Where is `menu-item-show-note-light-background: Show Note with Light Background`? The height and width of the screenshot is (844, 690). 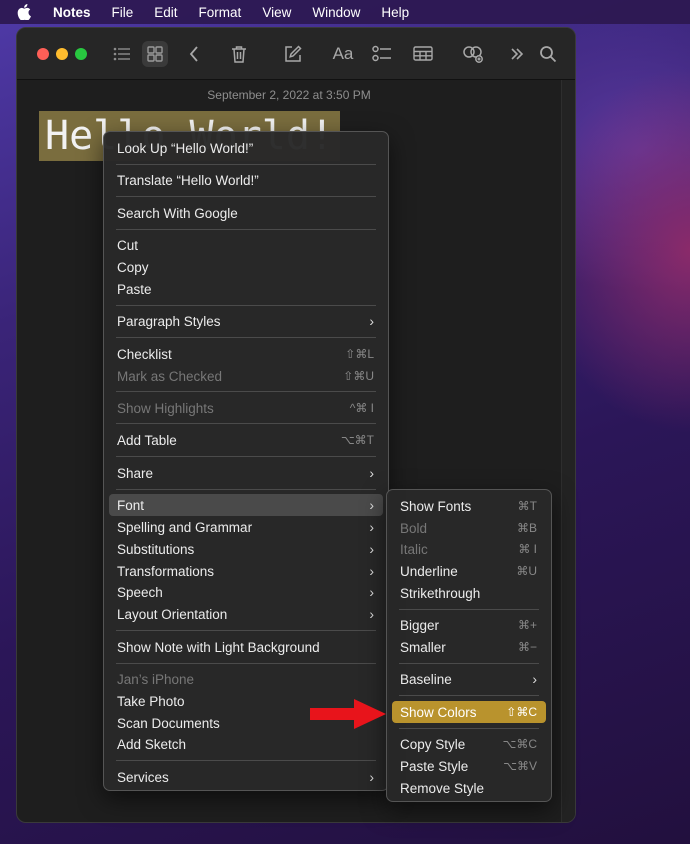
menu-item-show-note-light-background: Show Note with Light Background is located at coordinates (246, 647).